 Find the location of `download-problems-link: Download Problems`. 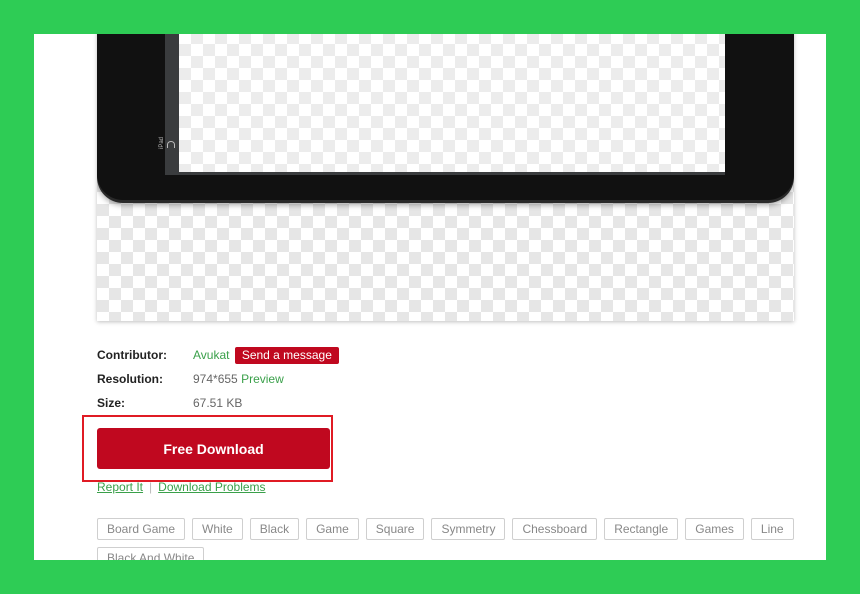

download-problems-link: Download Problems is located at coordinates (211, 487).